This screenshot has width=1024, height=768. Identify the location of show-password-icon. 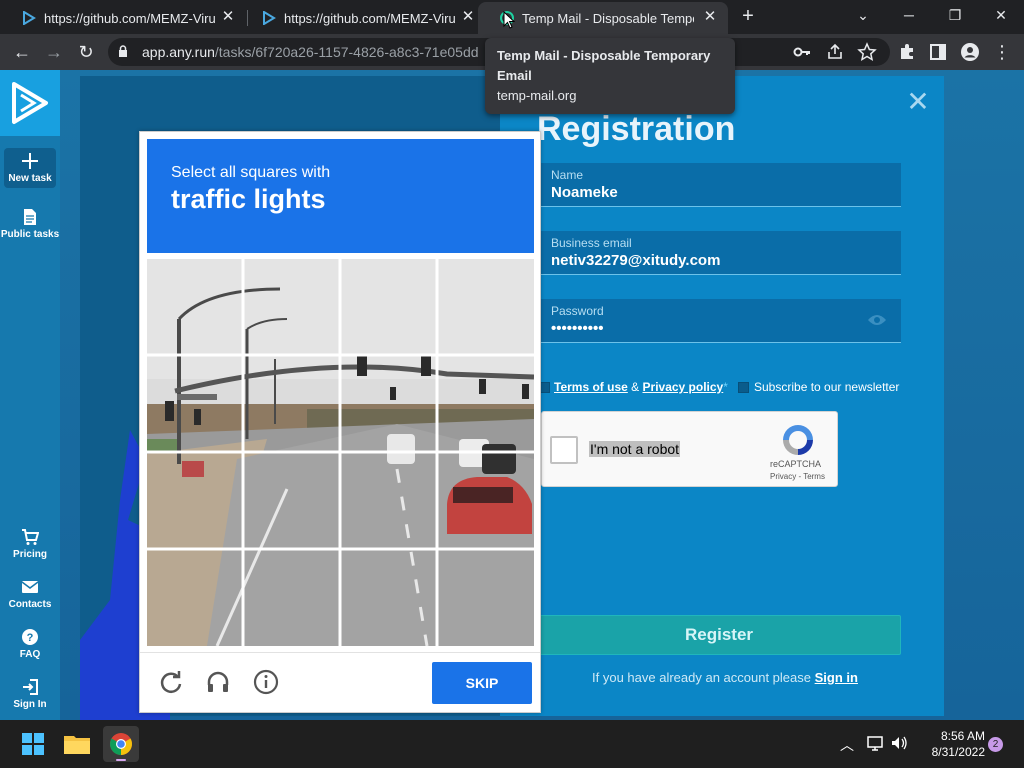
(877, 320).